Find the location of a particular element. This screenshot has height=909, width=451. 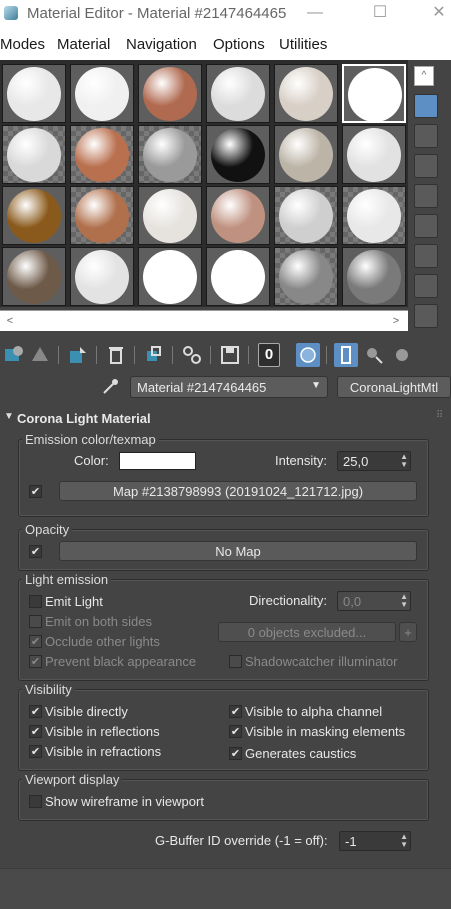

sample-type-button is located at coordinates (426, 106).